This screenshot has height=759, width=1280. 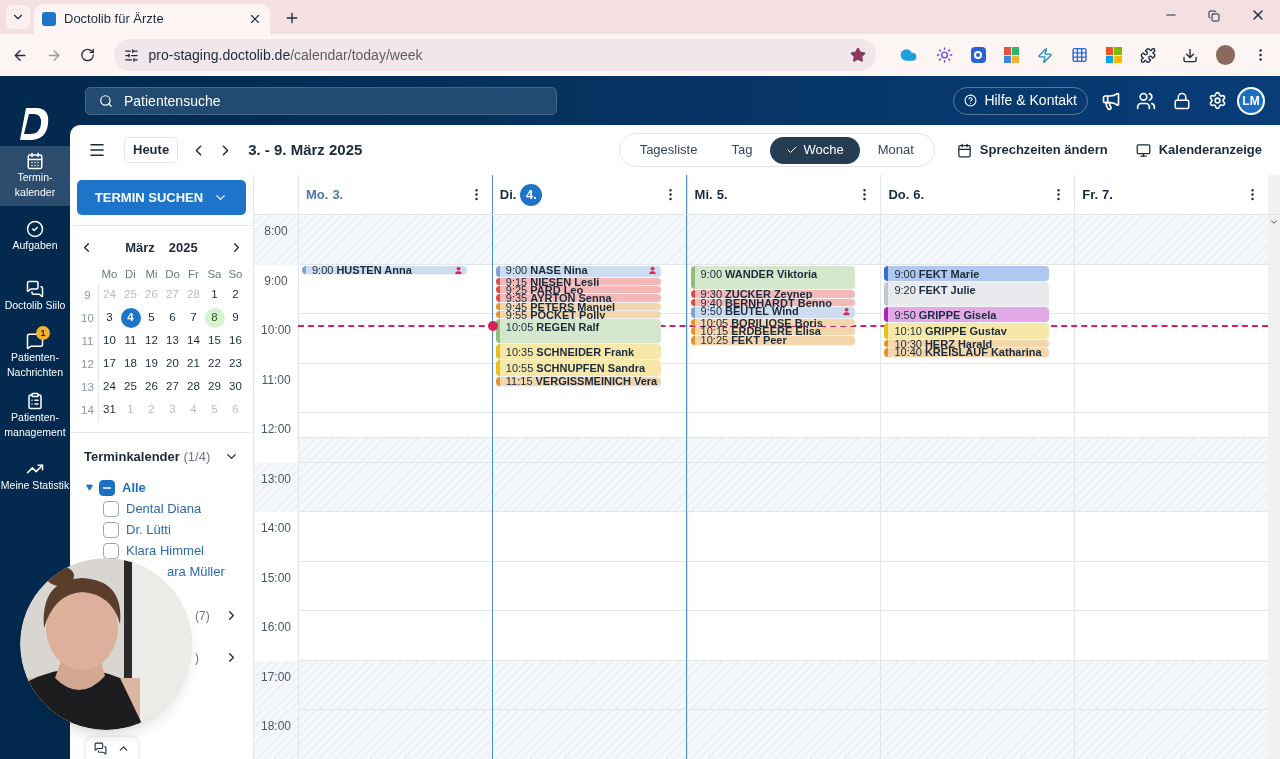 I want to click on calendar-day: 7, so click(x=193, y=318).